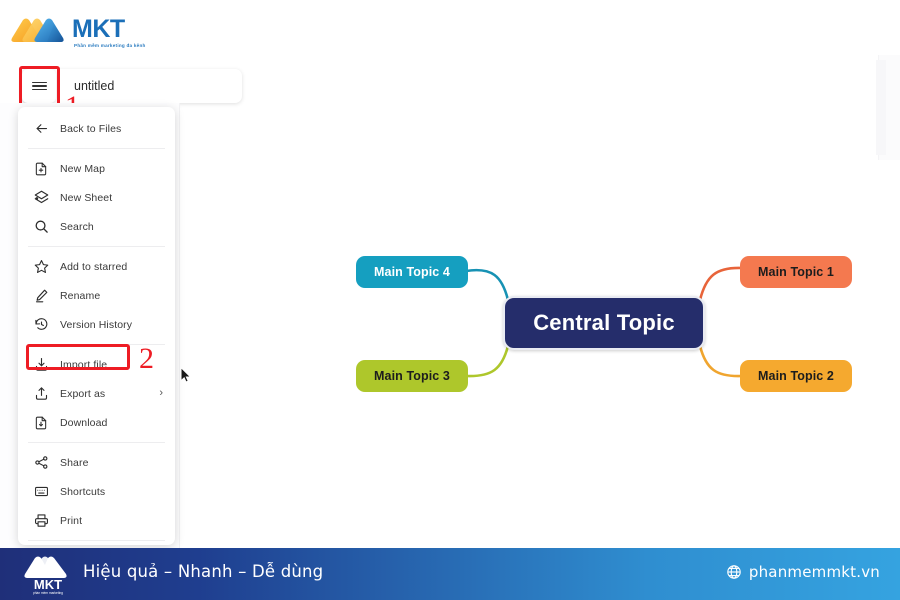 This screenshot has height=600, width=900. Describe the element at coordinates (45, 296) in the screenshot. I see `pencil-icon` at that location.